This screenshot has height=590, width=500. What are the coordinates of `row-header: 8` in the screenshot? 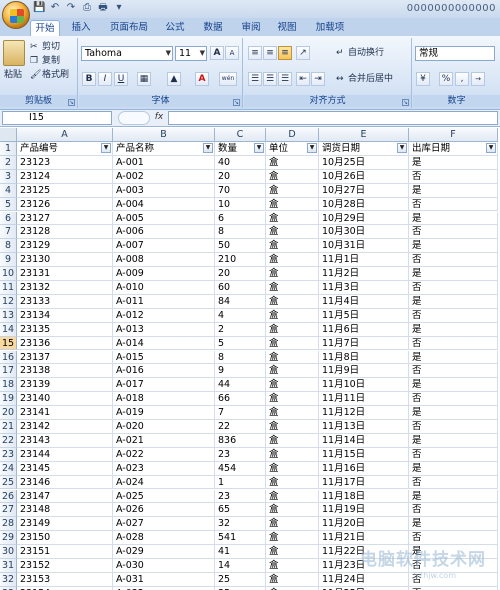 It's located at (8, 246).